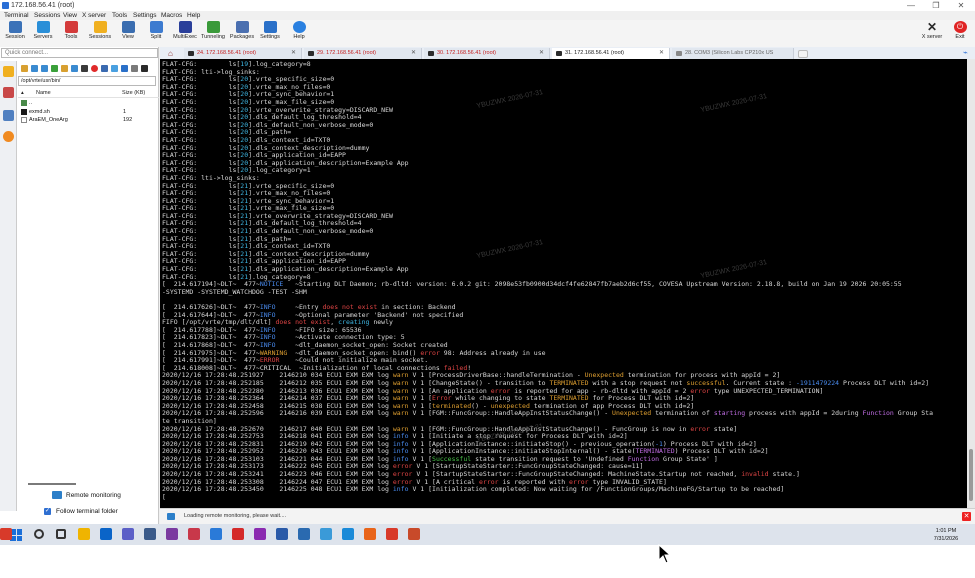 The image size is (975, 578). I want to click on refresh-icon, so click(54, 68).